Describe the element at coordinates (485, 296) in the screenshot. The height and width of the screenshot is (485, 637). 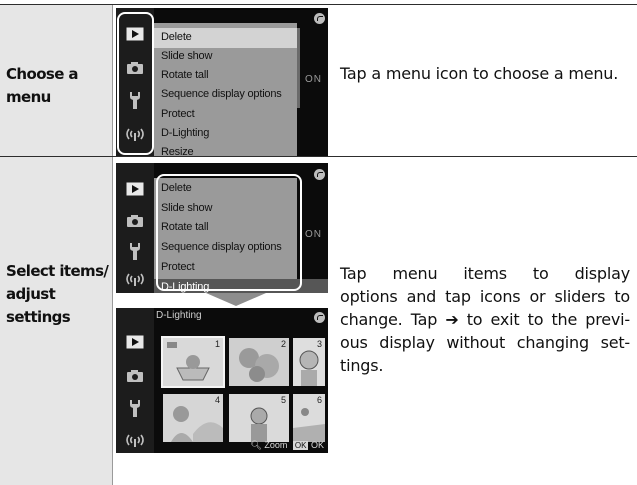
I see `row-description-line: options and tap icons or sliders to` at that location.